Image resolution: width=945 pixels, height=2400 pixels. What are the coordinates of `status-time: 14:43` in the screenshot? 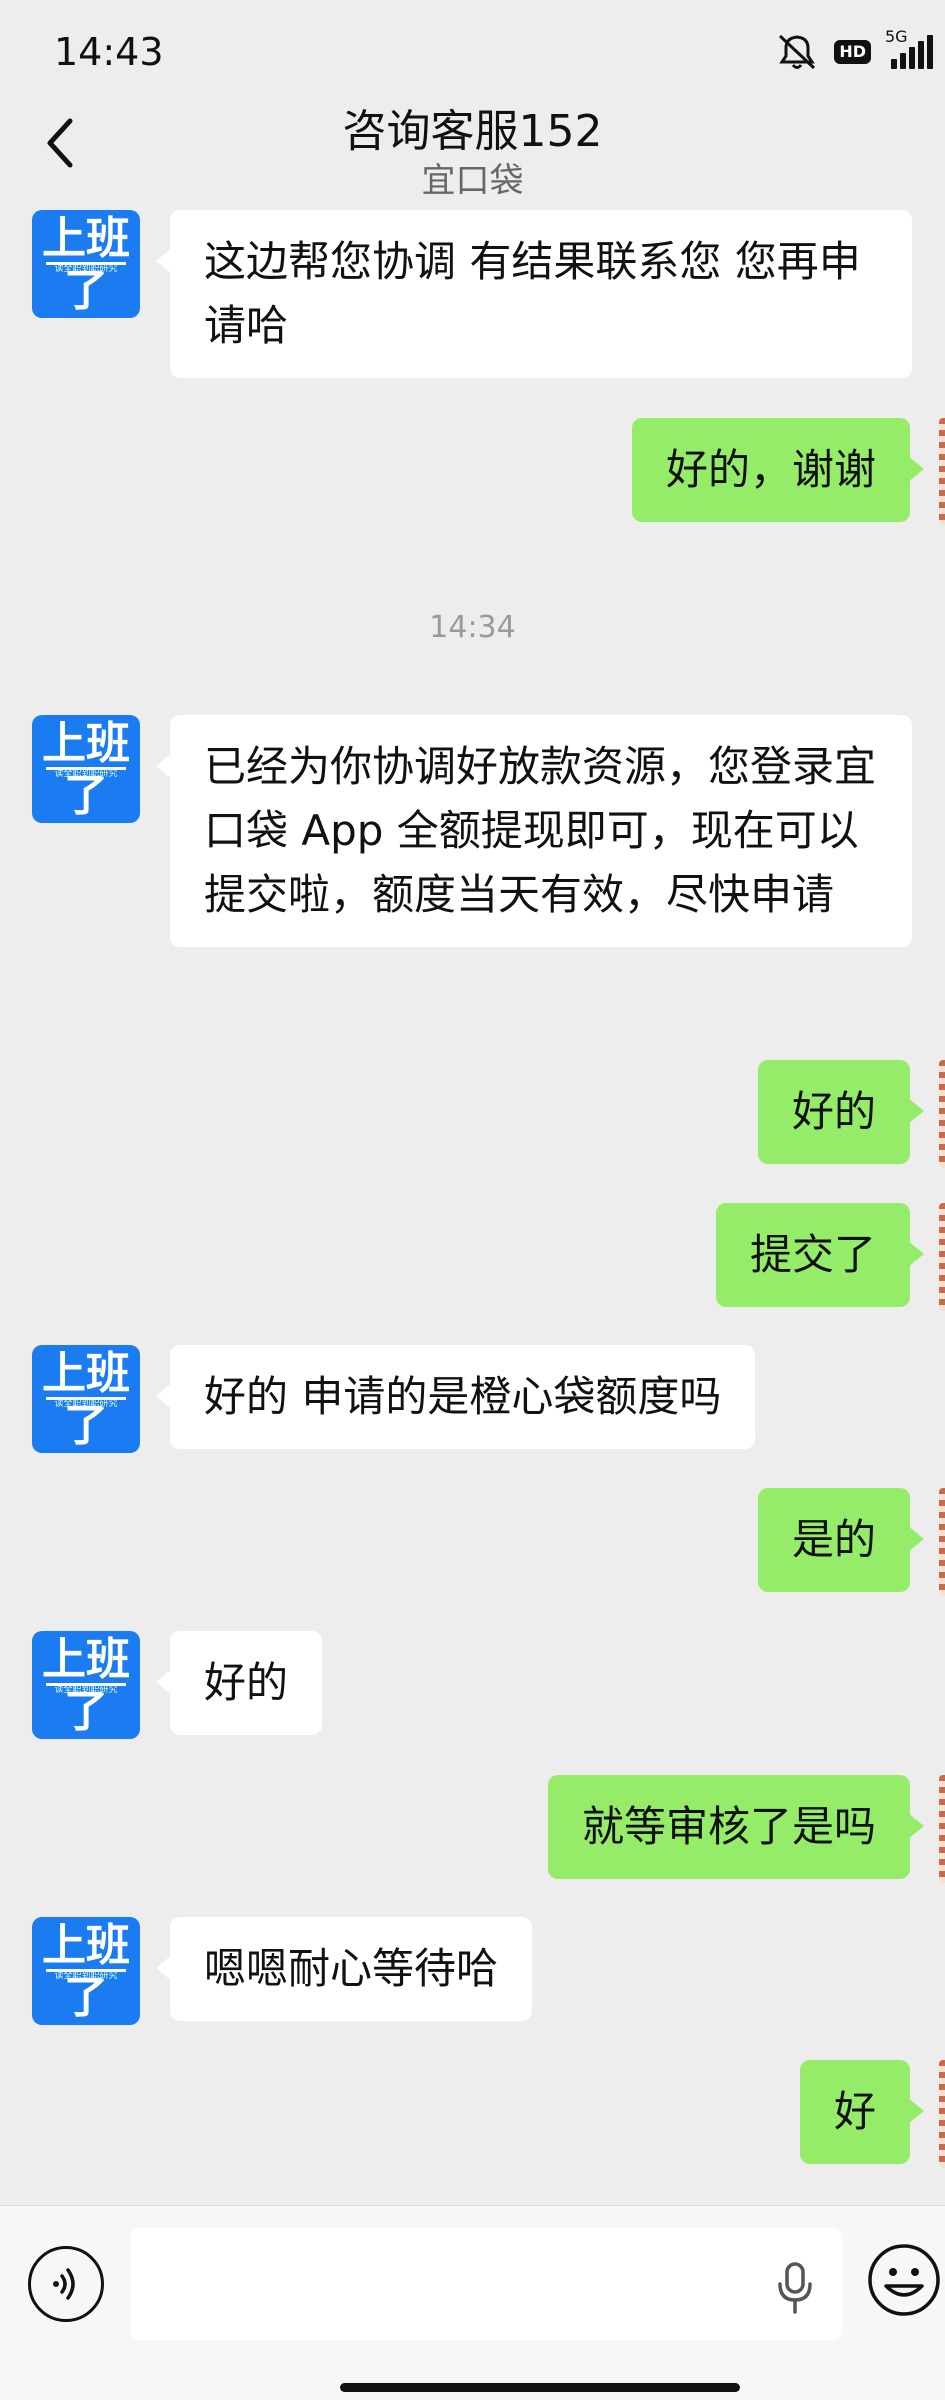 It's located at (109, 52).